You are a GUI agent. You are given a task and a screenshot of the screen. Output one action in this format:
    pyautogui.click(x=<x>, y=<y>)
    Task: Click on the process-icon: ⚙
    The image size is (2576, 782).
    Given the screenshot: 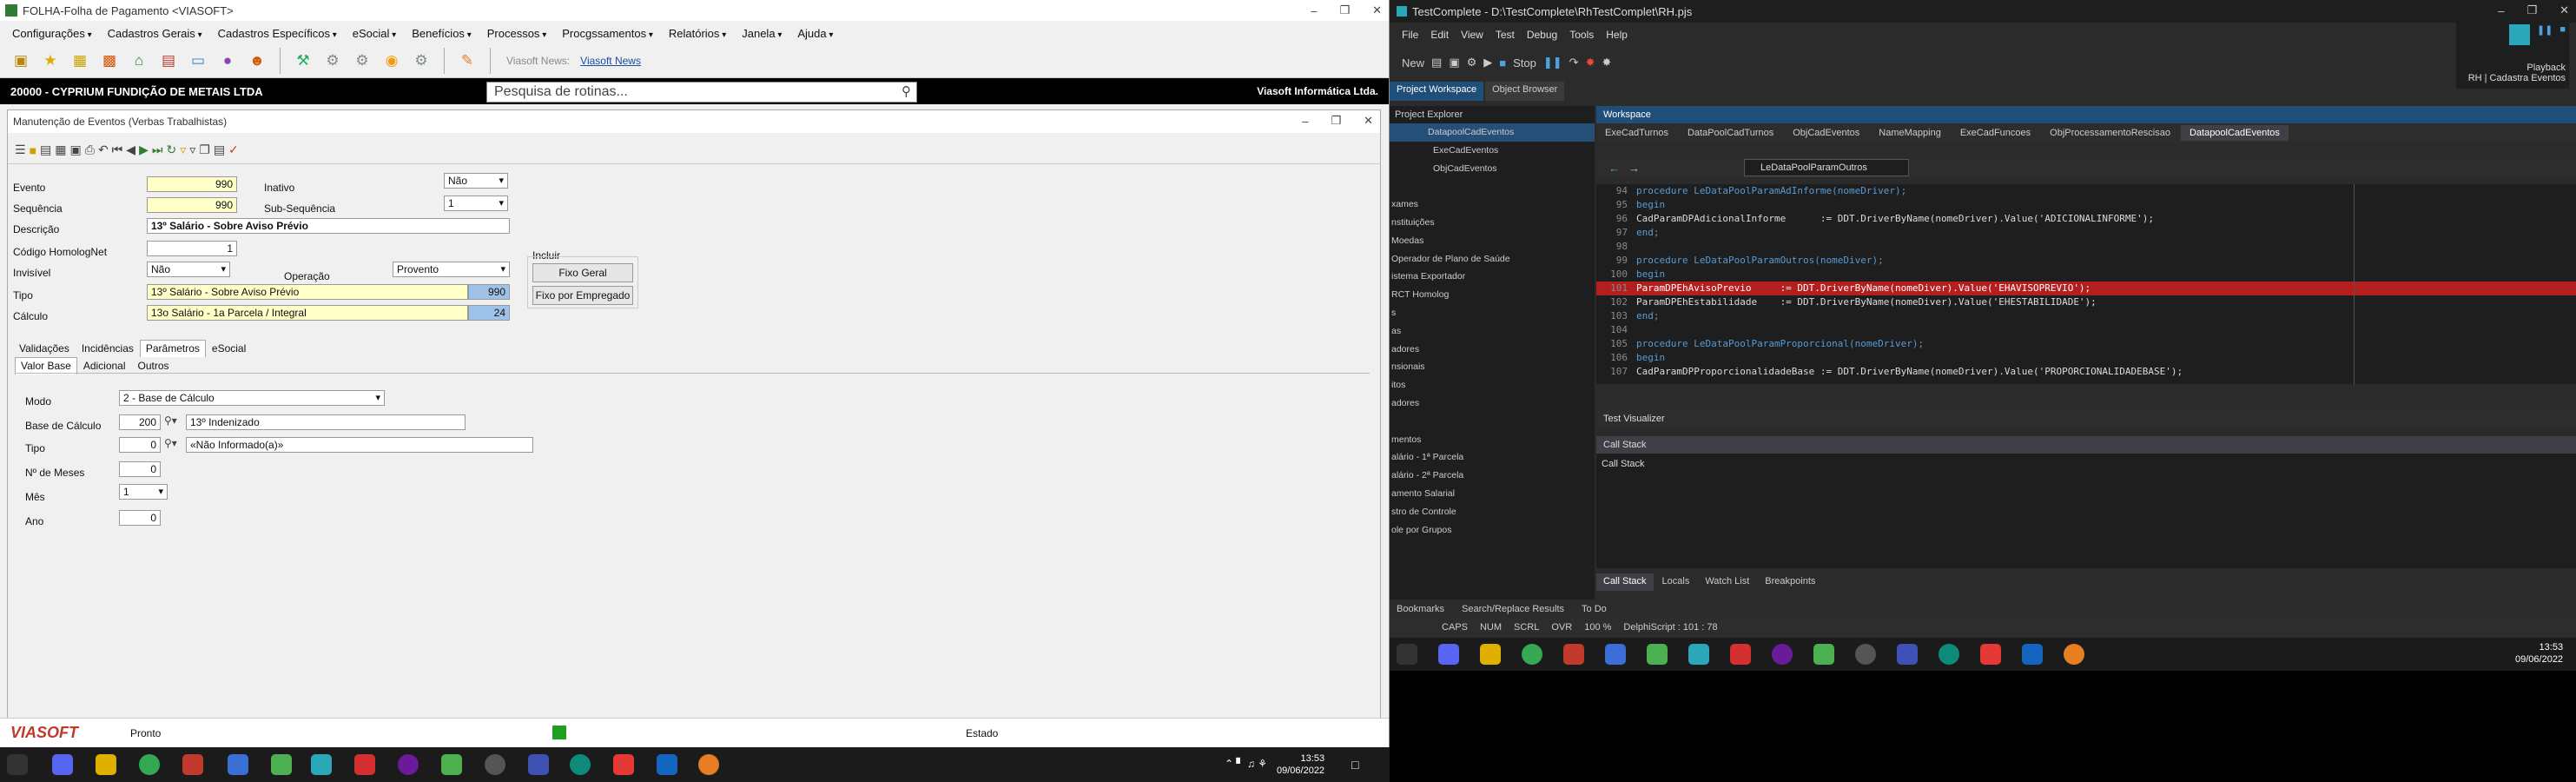 What is the action you would take?
    pyautogui.click(x=421, y=61)
    